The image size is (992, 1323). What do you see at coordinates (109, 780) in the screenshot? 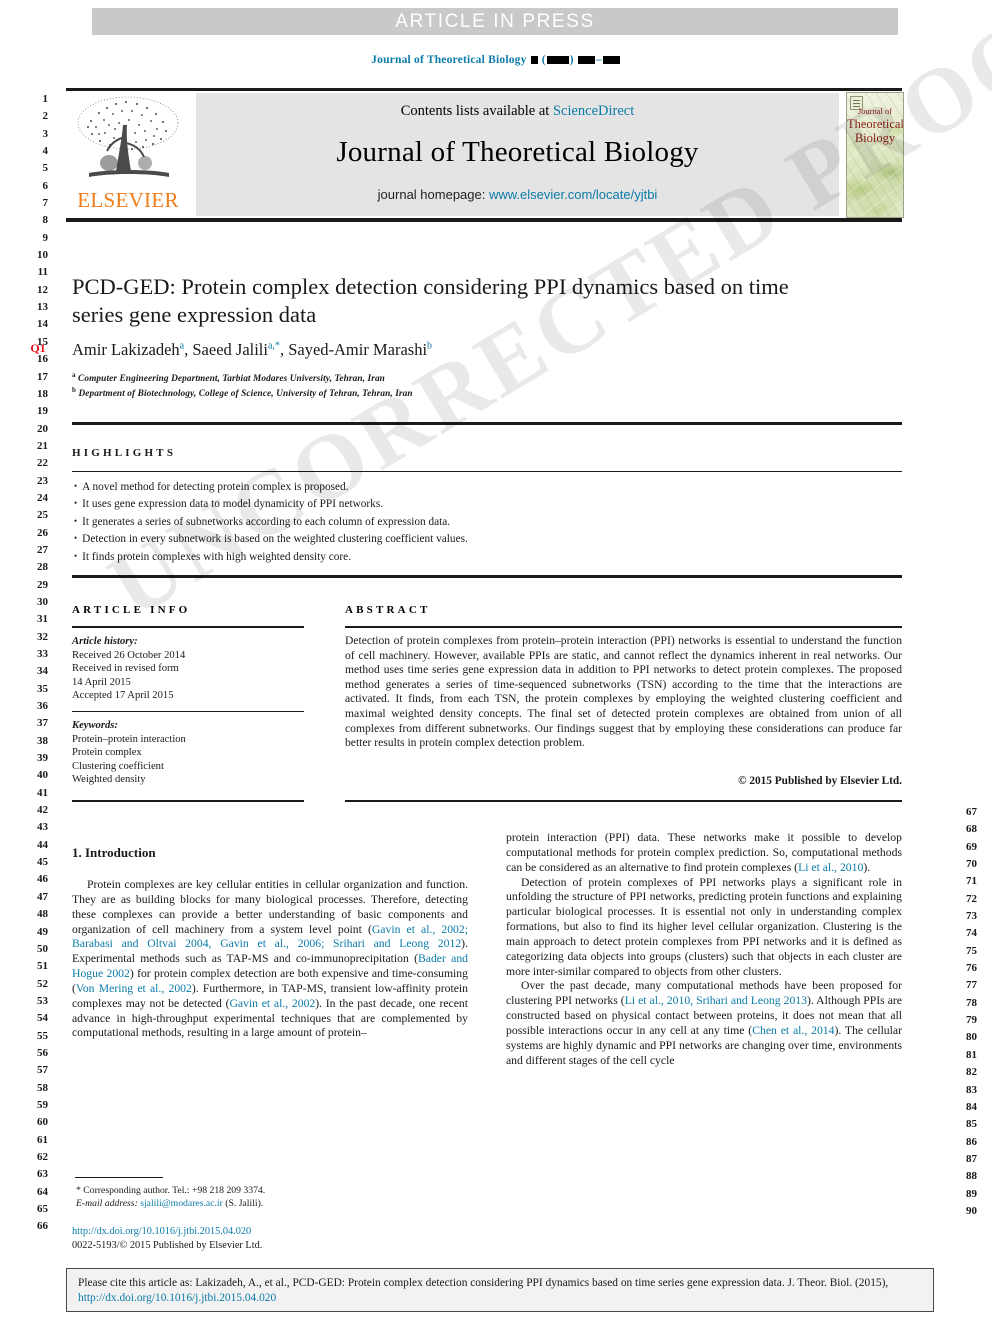
I see `keyword-item: Weighted density` at bounding box center [109, 780].